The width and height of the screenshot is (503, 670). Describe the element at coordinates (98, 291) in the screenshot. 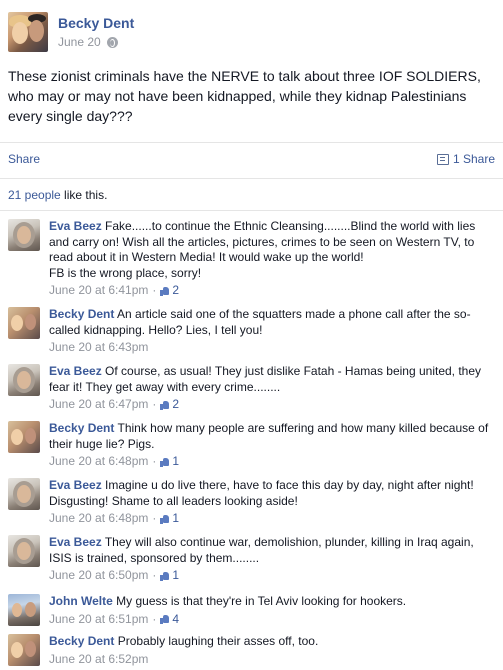

I see `comment-time: June 20 at 6:41pm` at that location.